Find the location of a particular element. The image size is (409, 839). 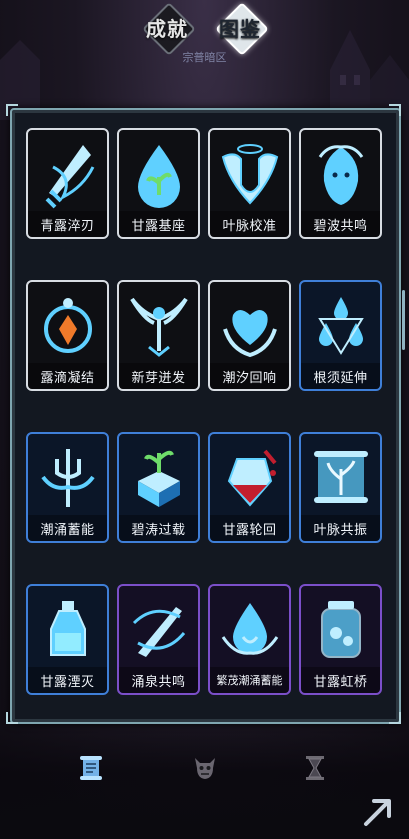

card-name: 碧波共鸣 is located at coordinates (340, 224).